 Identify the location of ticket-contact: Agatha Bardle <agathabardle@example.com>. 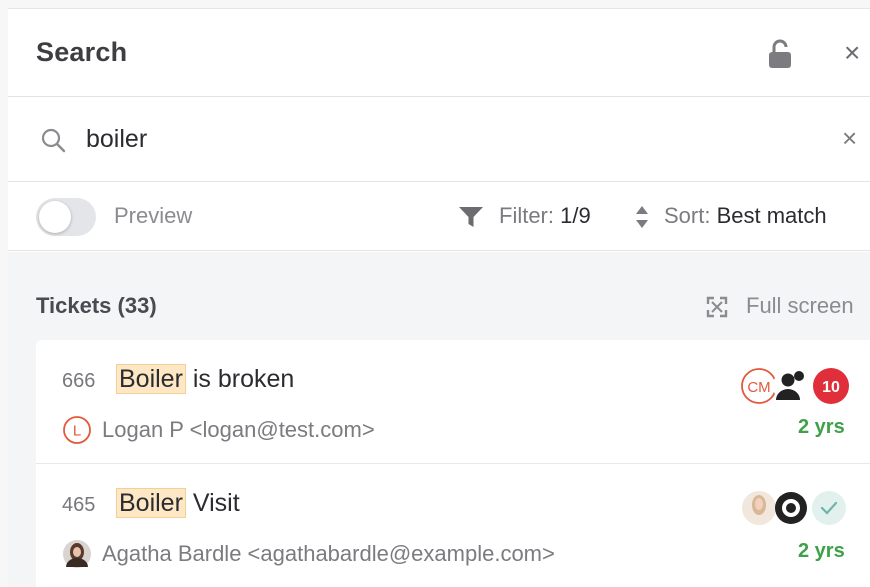
(308, 554).